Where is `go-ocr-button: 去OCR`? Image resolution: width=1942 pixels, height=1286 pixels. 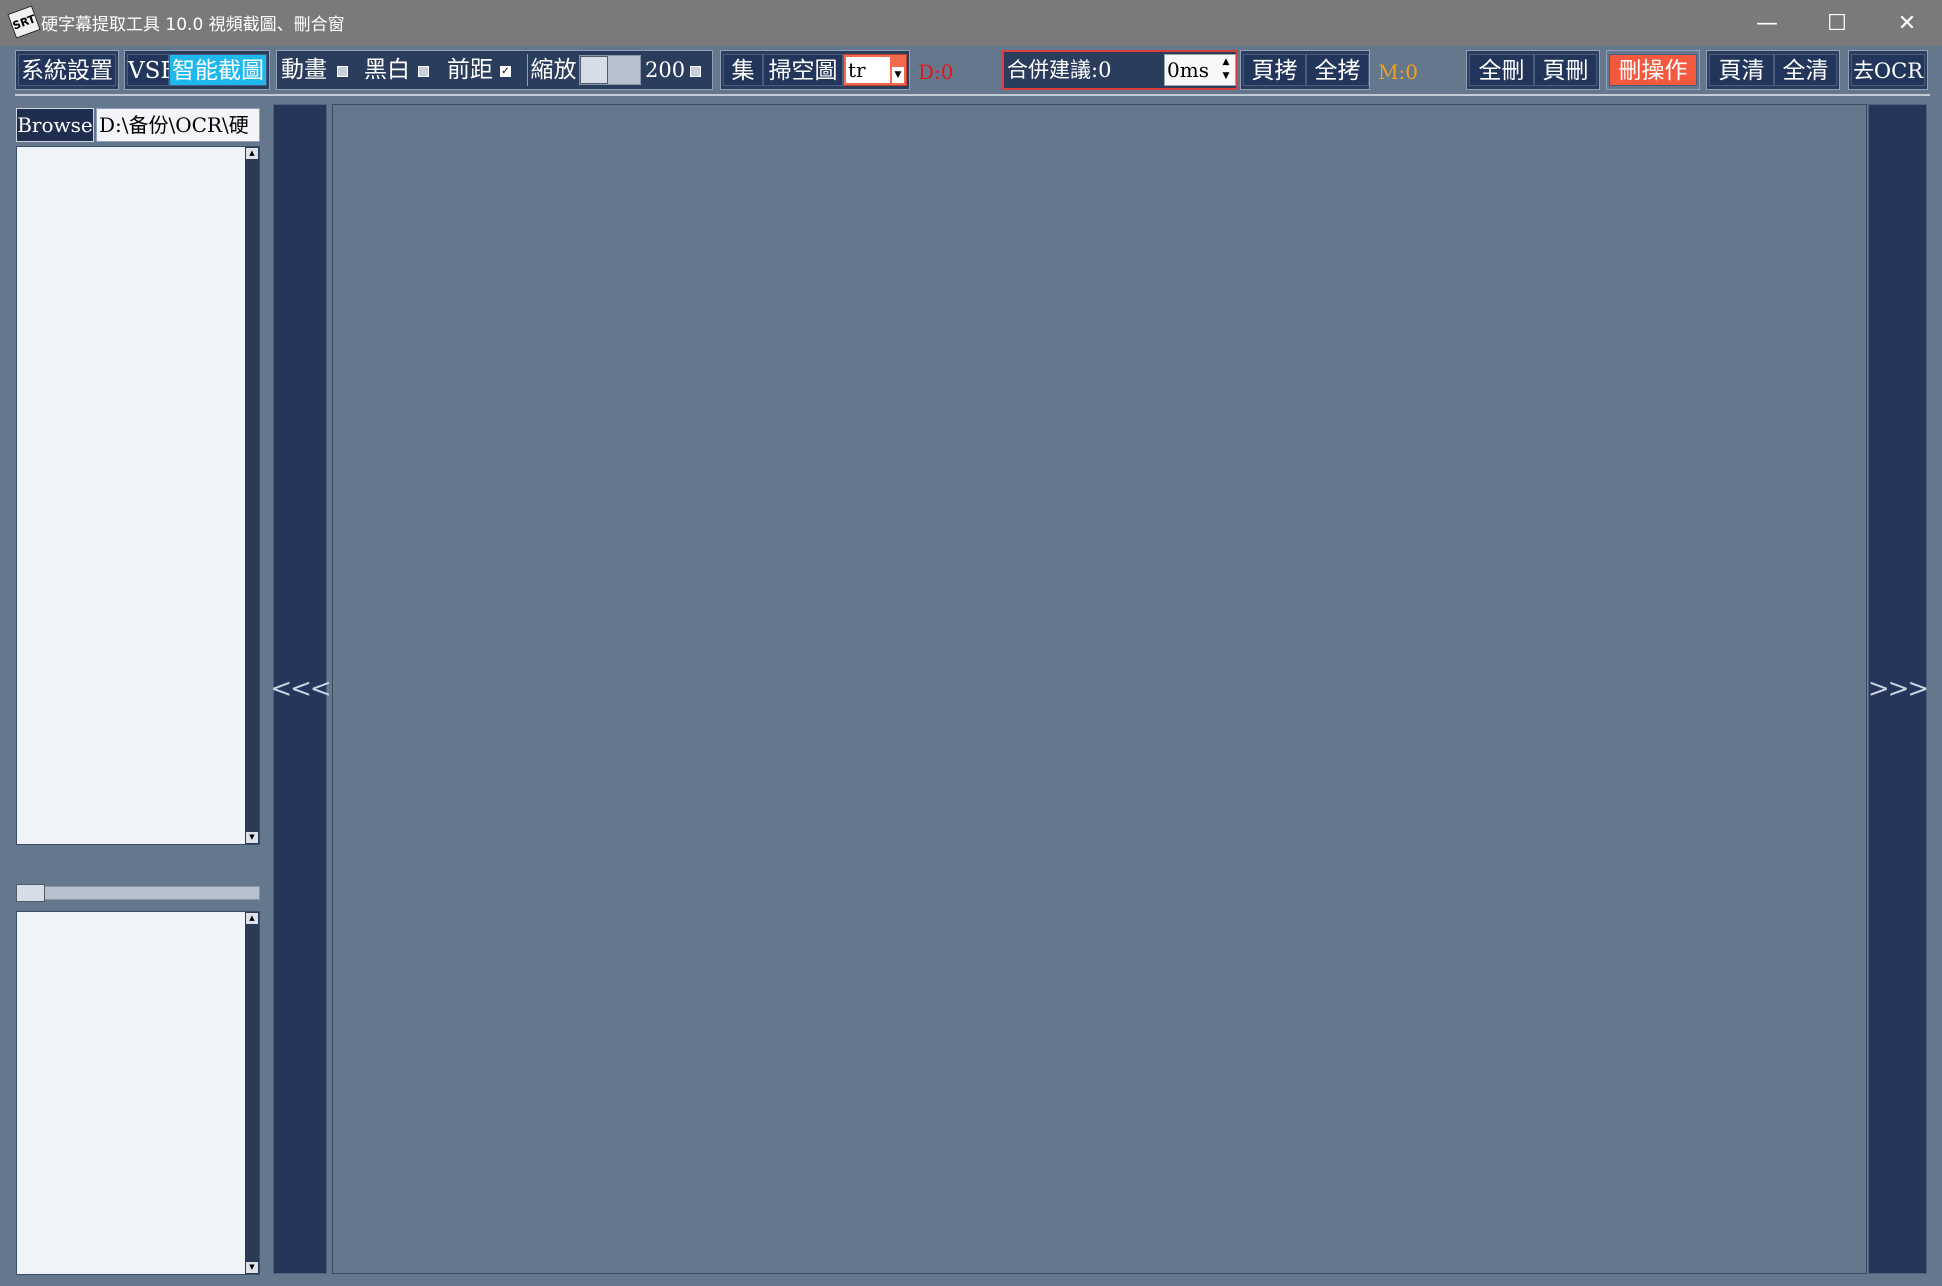 go-ocr-button: 去OCR is located at coordinates (1888, 70).